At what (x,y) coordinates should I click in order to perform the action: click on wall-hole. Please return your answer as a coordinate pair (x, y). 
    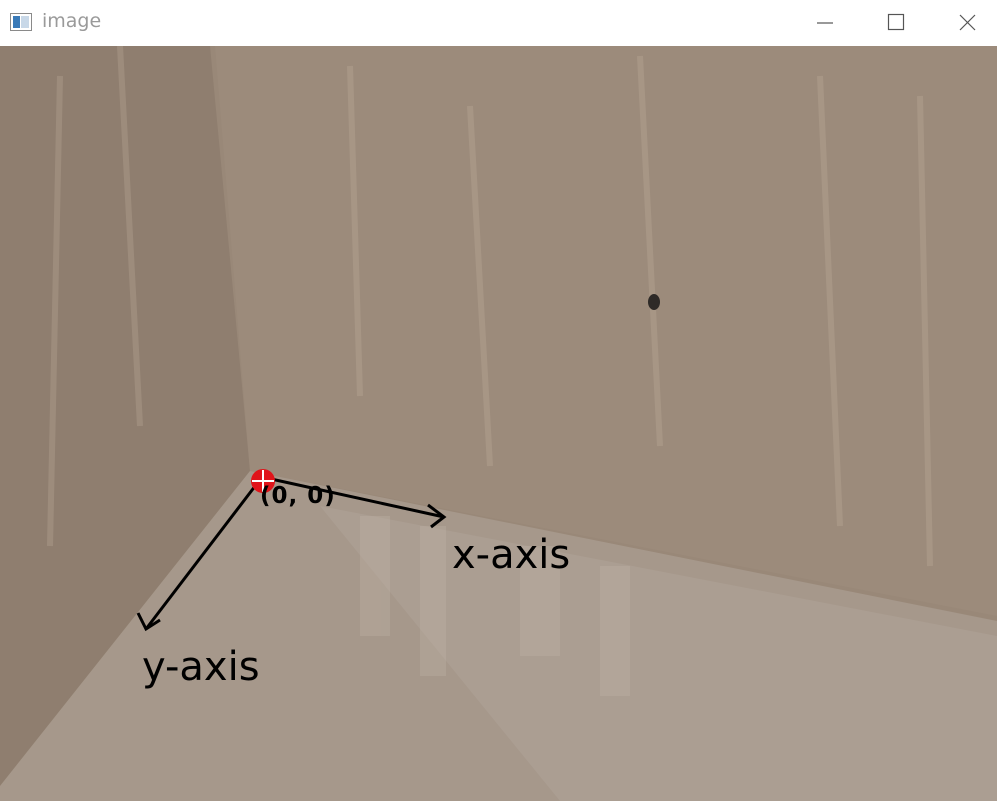
    Looking at the image, I should click on (654, 302).